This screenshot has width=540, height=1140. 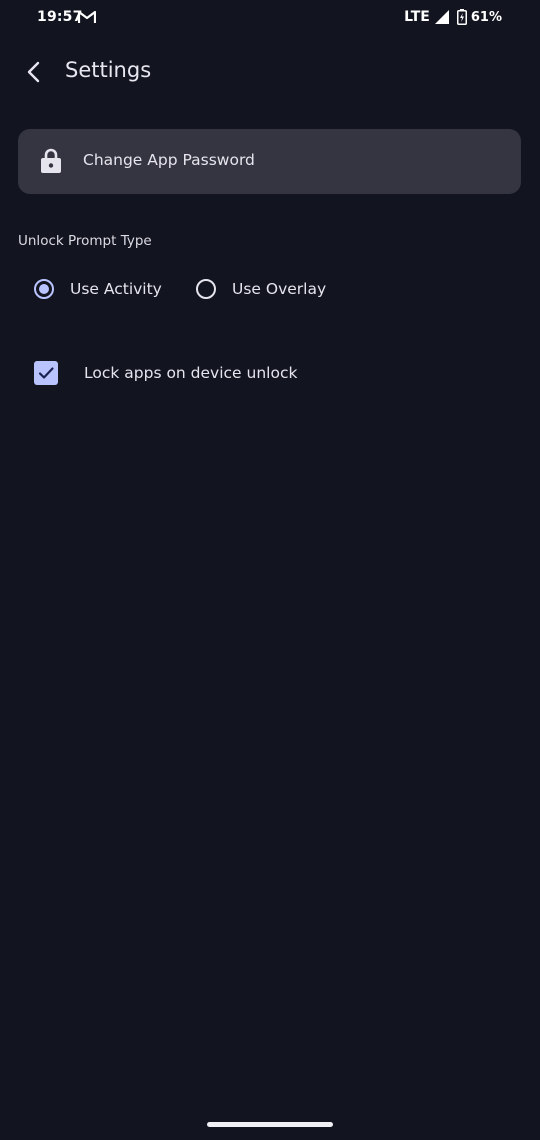 I want to click on gmail-icon, so click(x=87, y=16).